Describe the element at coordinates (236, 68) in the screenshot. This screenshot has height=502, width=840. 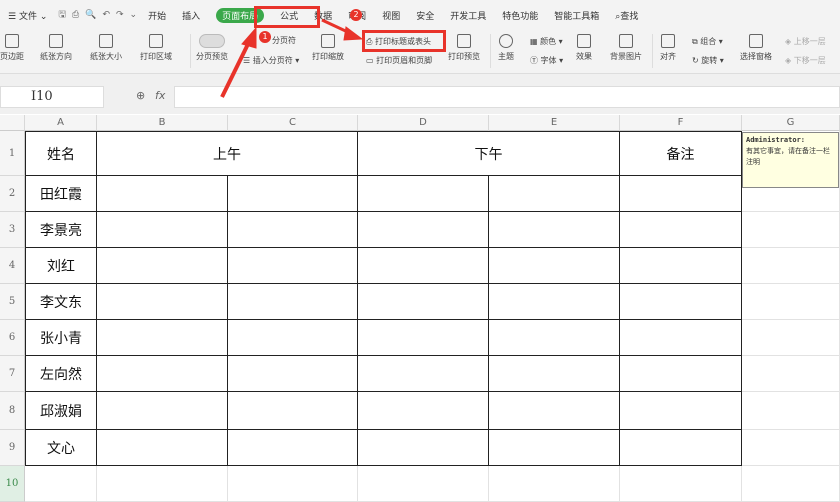
I see `arrow-1-shaft` at that location.